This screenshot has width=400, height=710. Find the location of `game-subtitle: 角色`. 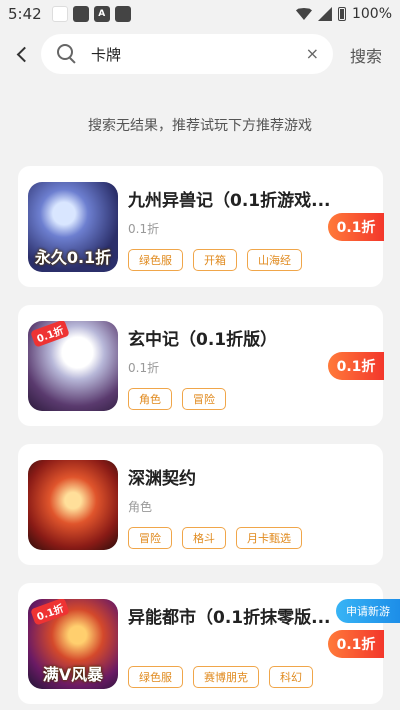

game-subtitle: 角色 is located at coordinates (140, 507).